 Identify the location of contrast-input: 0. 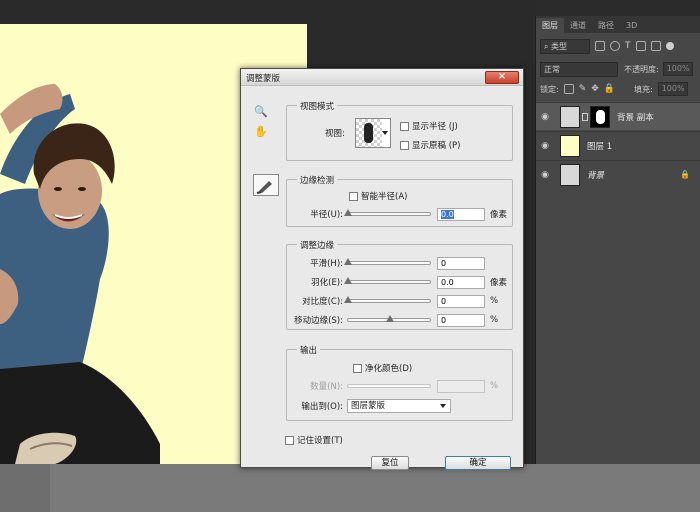
(461, 301).